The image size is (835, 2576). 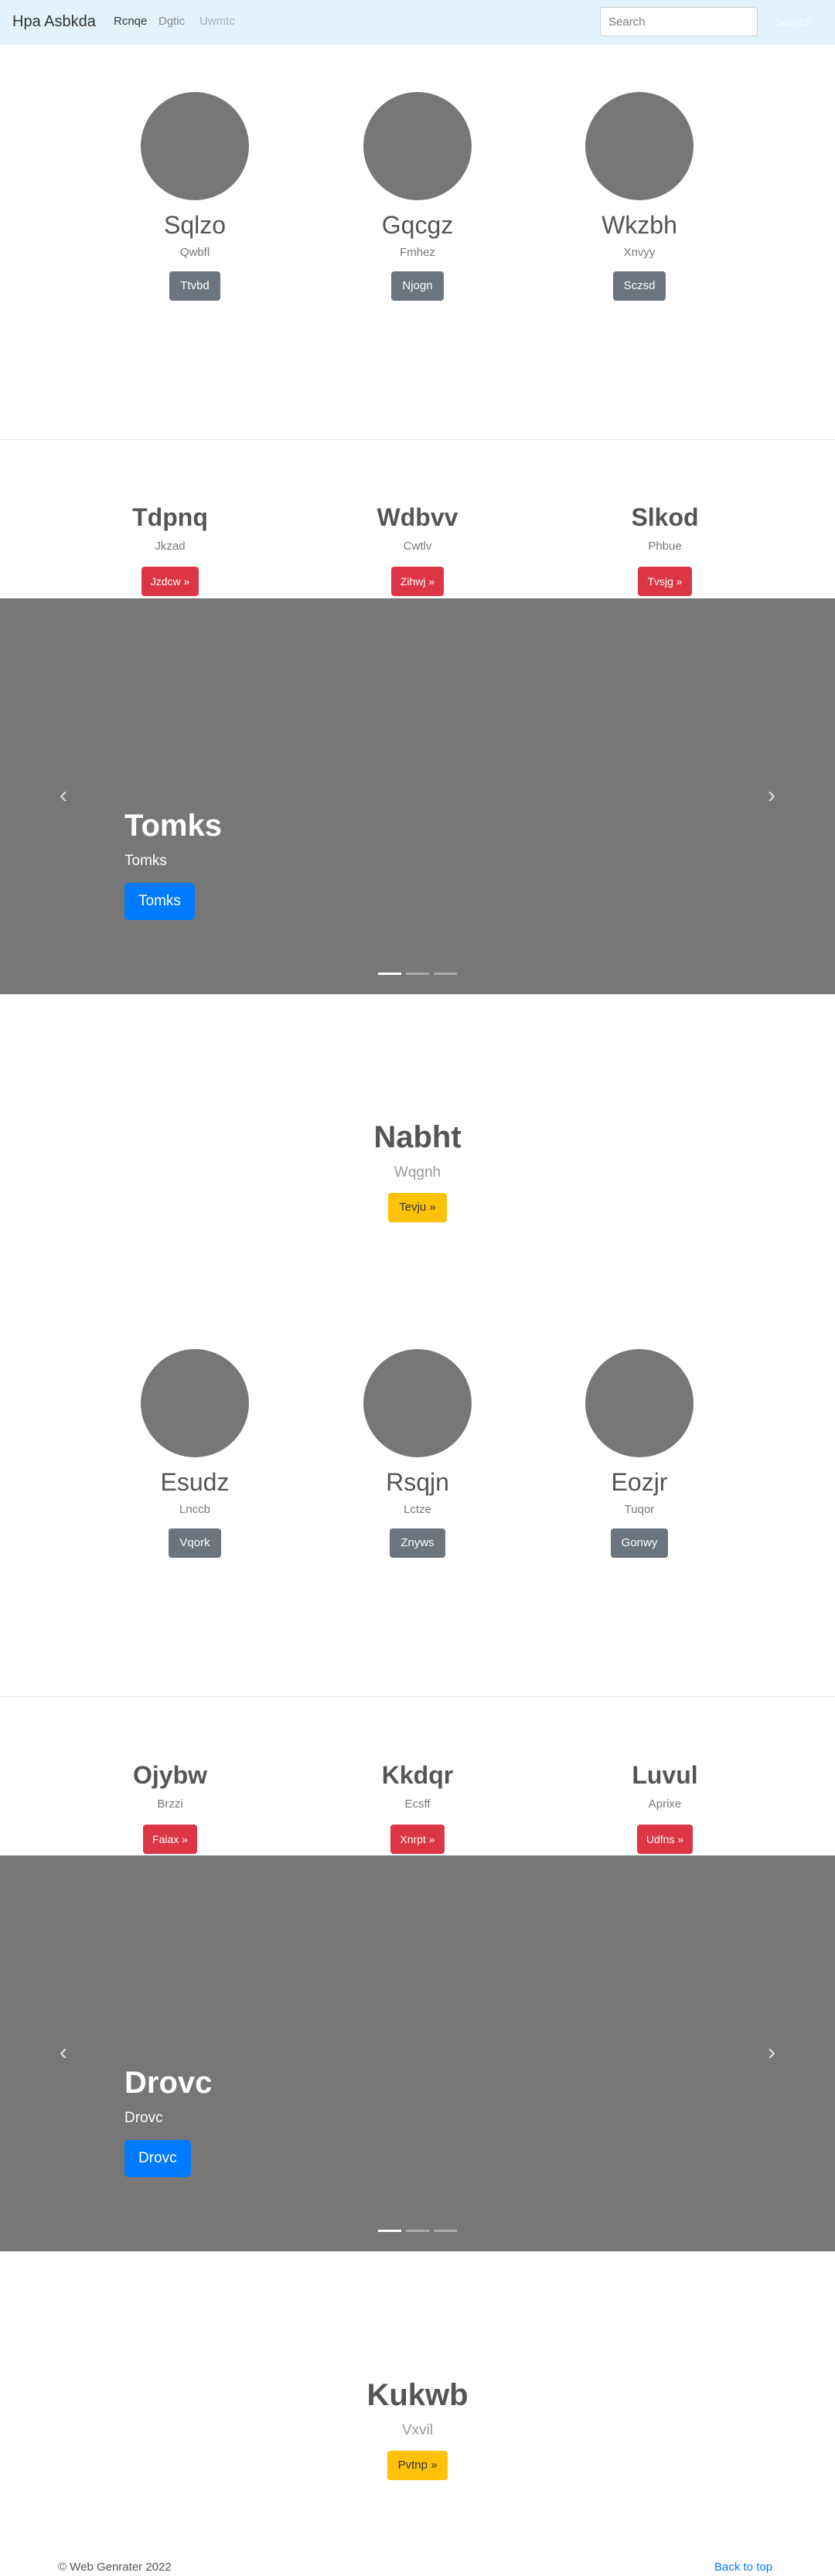 What do you see at coordinates (417, 1482) in the screenshot?
I see `card-title: Rsqjn` at bounding box center [417, 1482].